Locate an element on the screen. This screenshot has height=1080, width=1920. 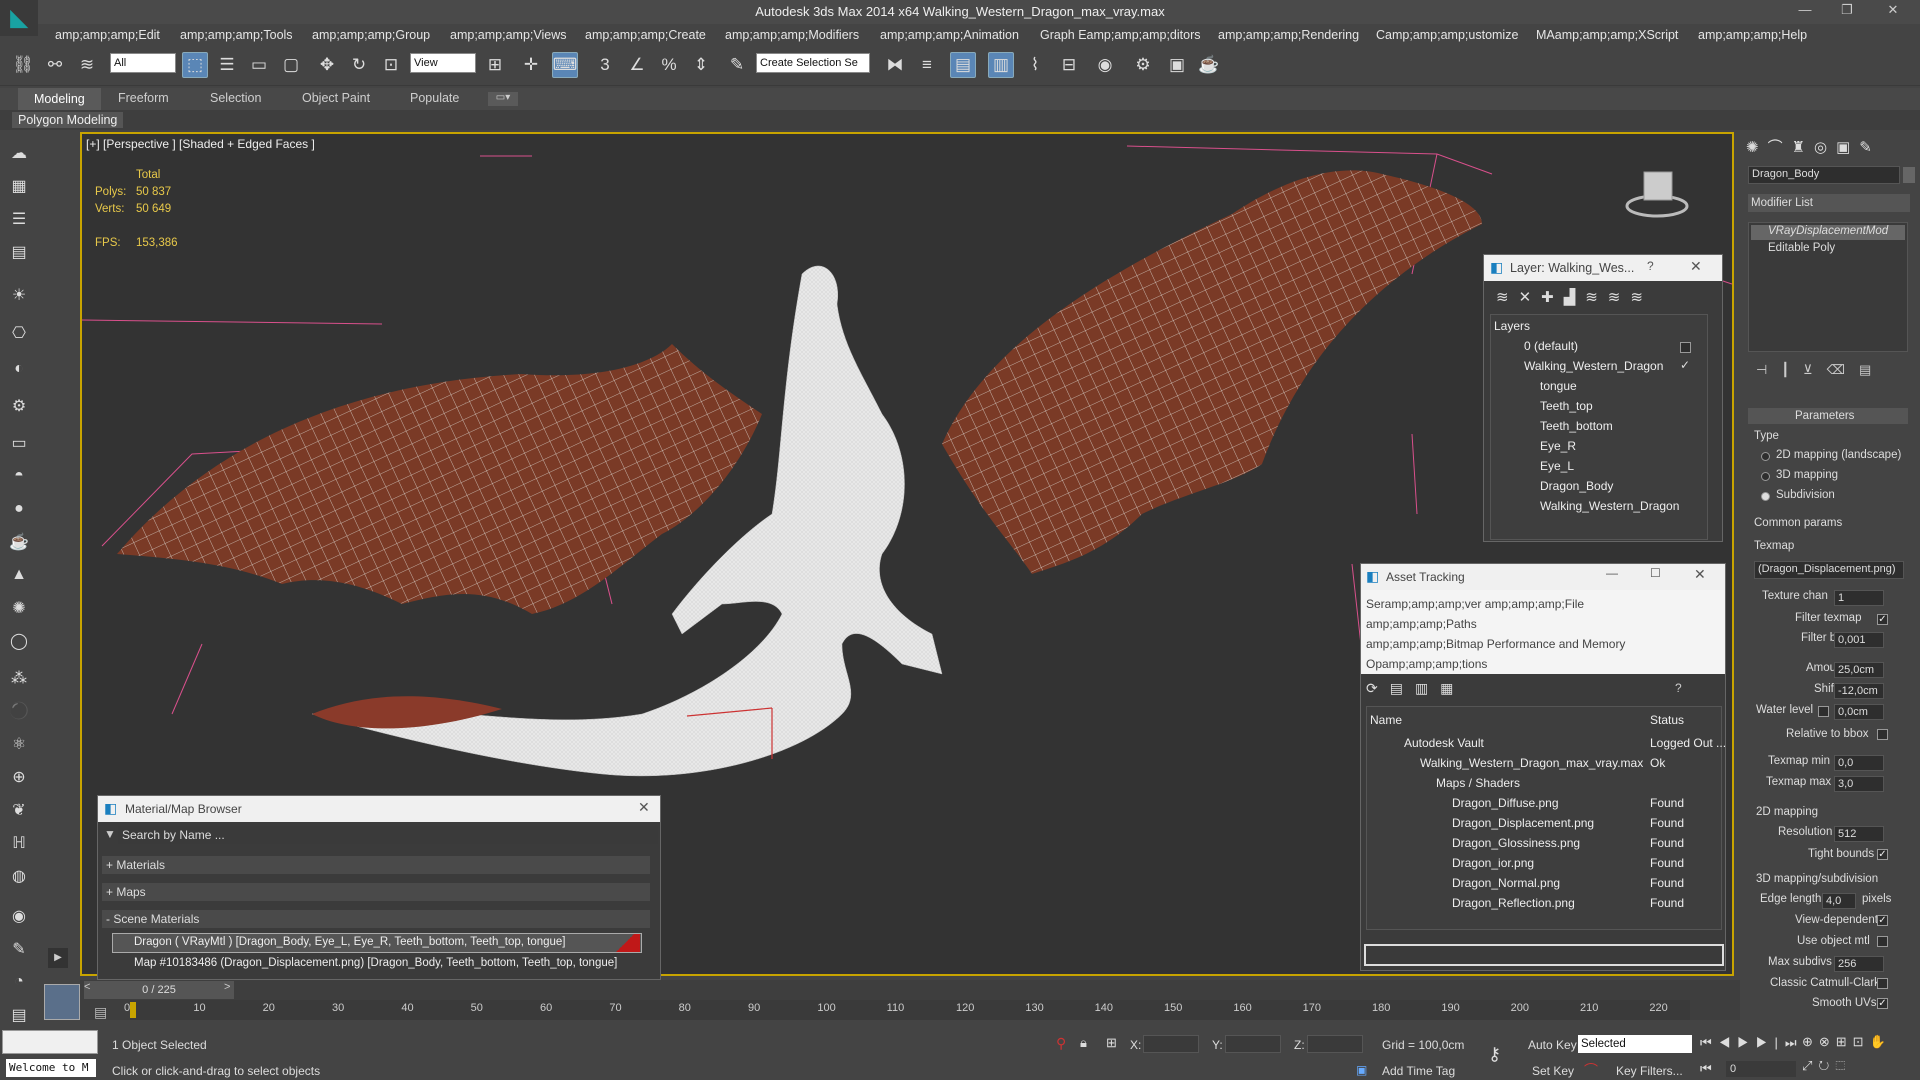
viewport-nav-icons: ⊕⊗⊞⊡✋⤢↻⬚ is located at coordinates (1860, 1054).